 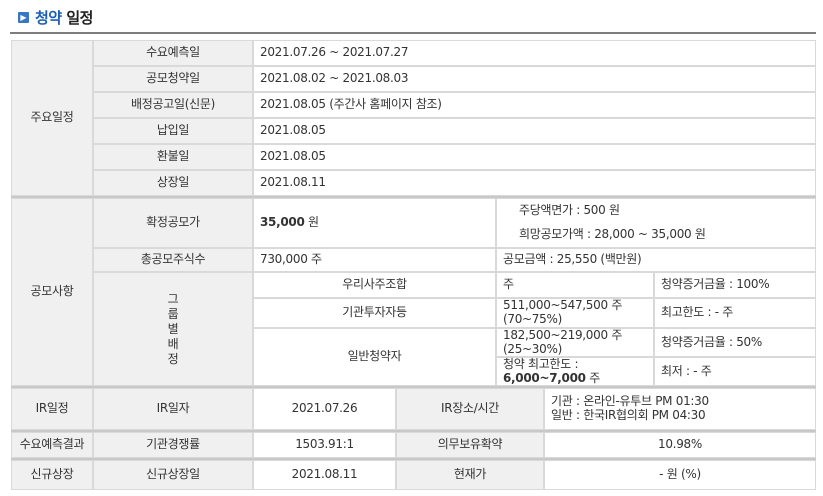 I want to click on schedule-label-demand-forecast: 수요예측일, so click(x=173, y=53).